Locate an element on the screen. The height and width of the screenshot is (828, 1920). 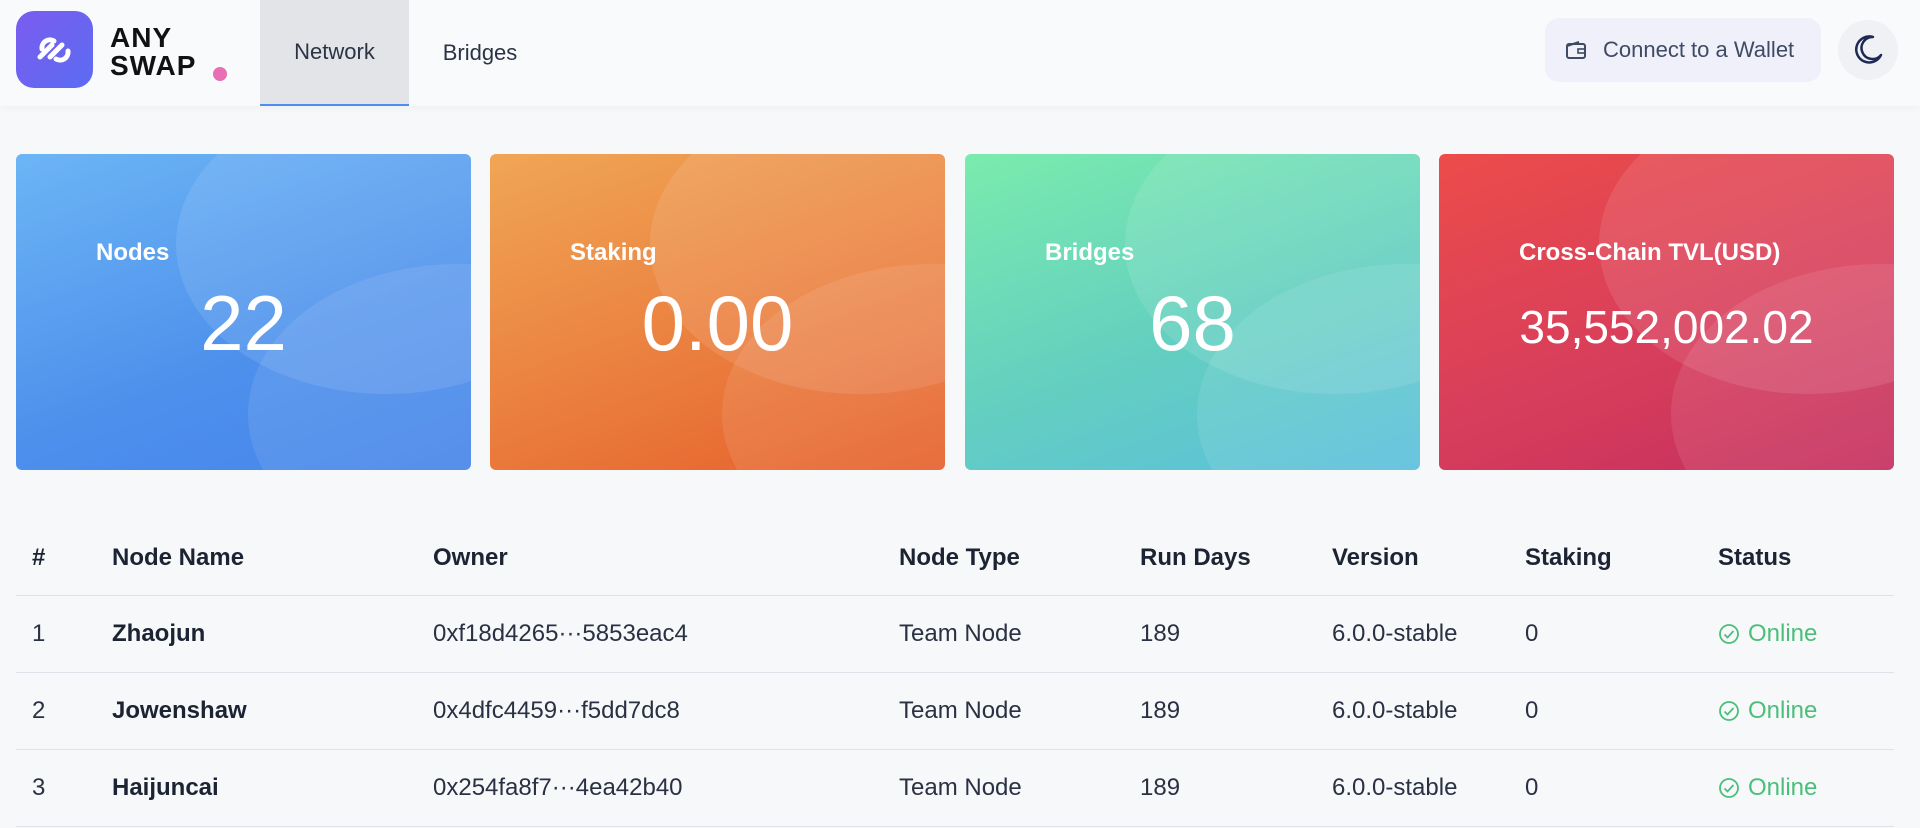
column-header-node-type: Node Type is located at coordinates (959, 557).